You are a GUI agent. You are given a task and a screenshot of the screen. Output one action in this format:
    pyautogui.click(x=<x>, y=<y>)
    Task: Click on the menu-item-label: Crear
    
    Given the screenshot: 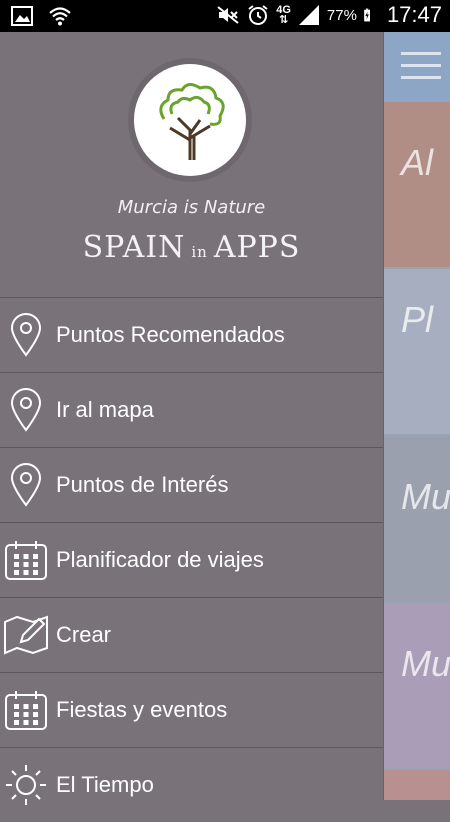 What is the action you would take?
    pyautogui.click(x=84, y=634)
    